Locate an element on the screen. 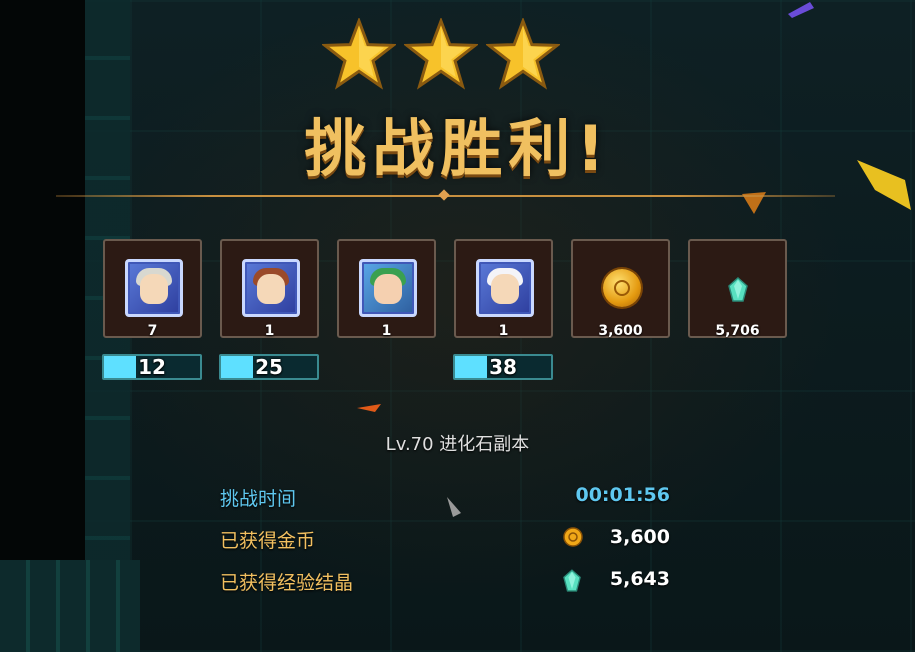  hero-level: 12 is located at coordinates (152, 367).